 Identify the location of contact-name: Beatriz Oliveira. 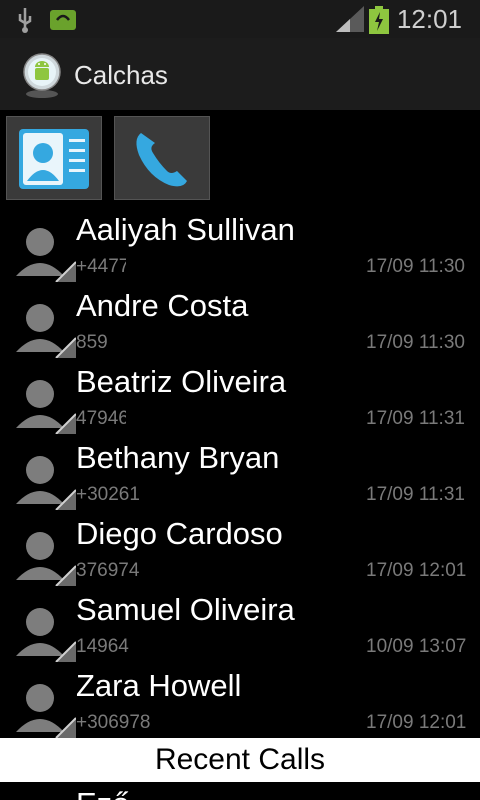
(181, 381).